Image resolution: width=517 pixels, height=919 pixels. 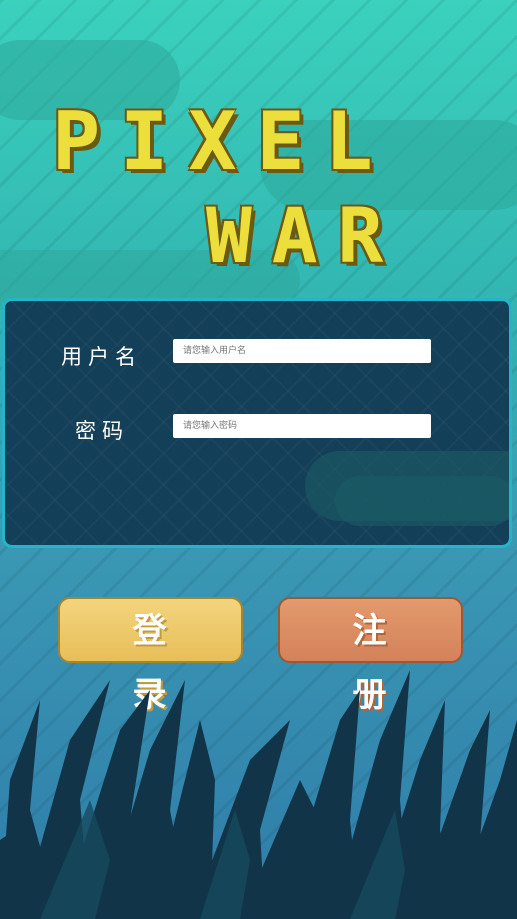 What do you see at coordinates (370, 656) in the screenshot?
I see `register-button: 注 册` at bounding box center [370, 656].